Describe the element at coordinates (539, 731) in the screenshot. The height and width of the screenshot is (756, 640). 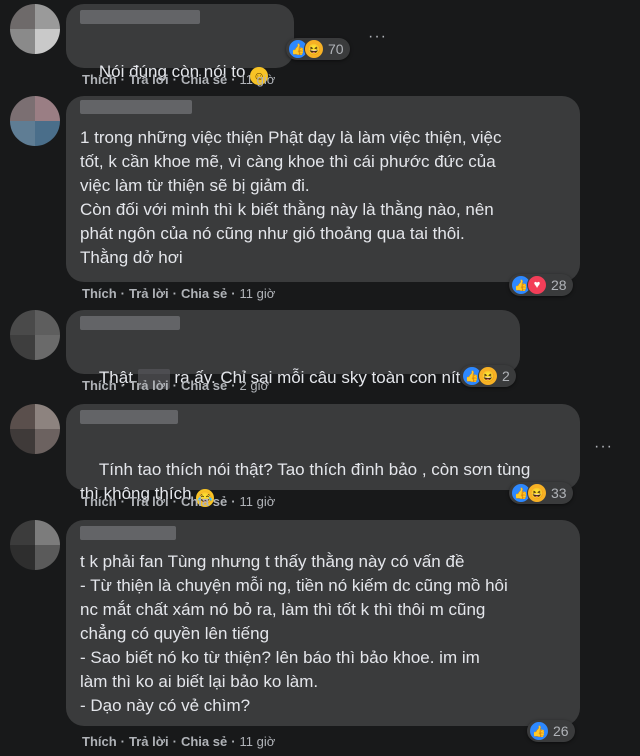
I see `like-reaction-icon: 👍` at that location.